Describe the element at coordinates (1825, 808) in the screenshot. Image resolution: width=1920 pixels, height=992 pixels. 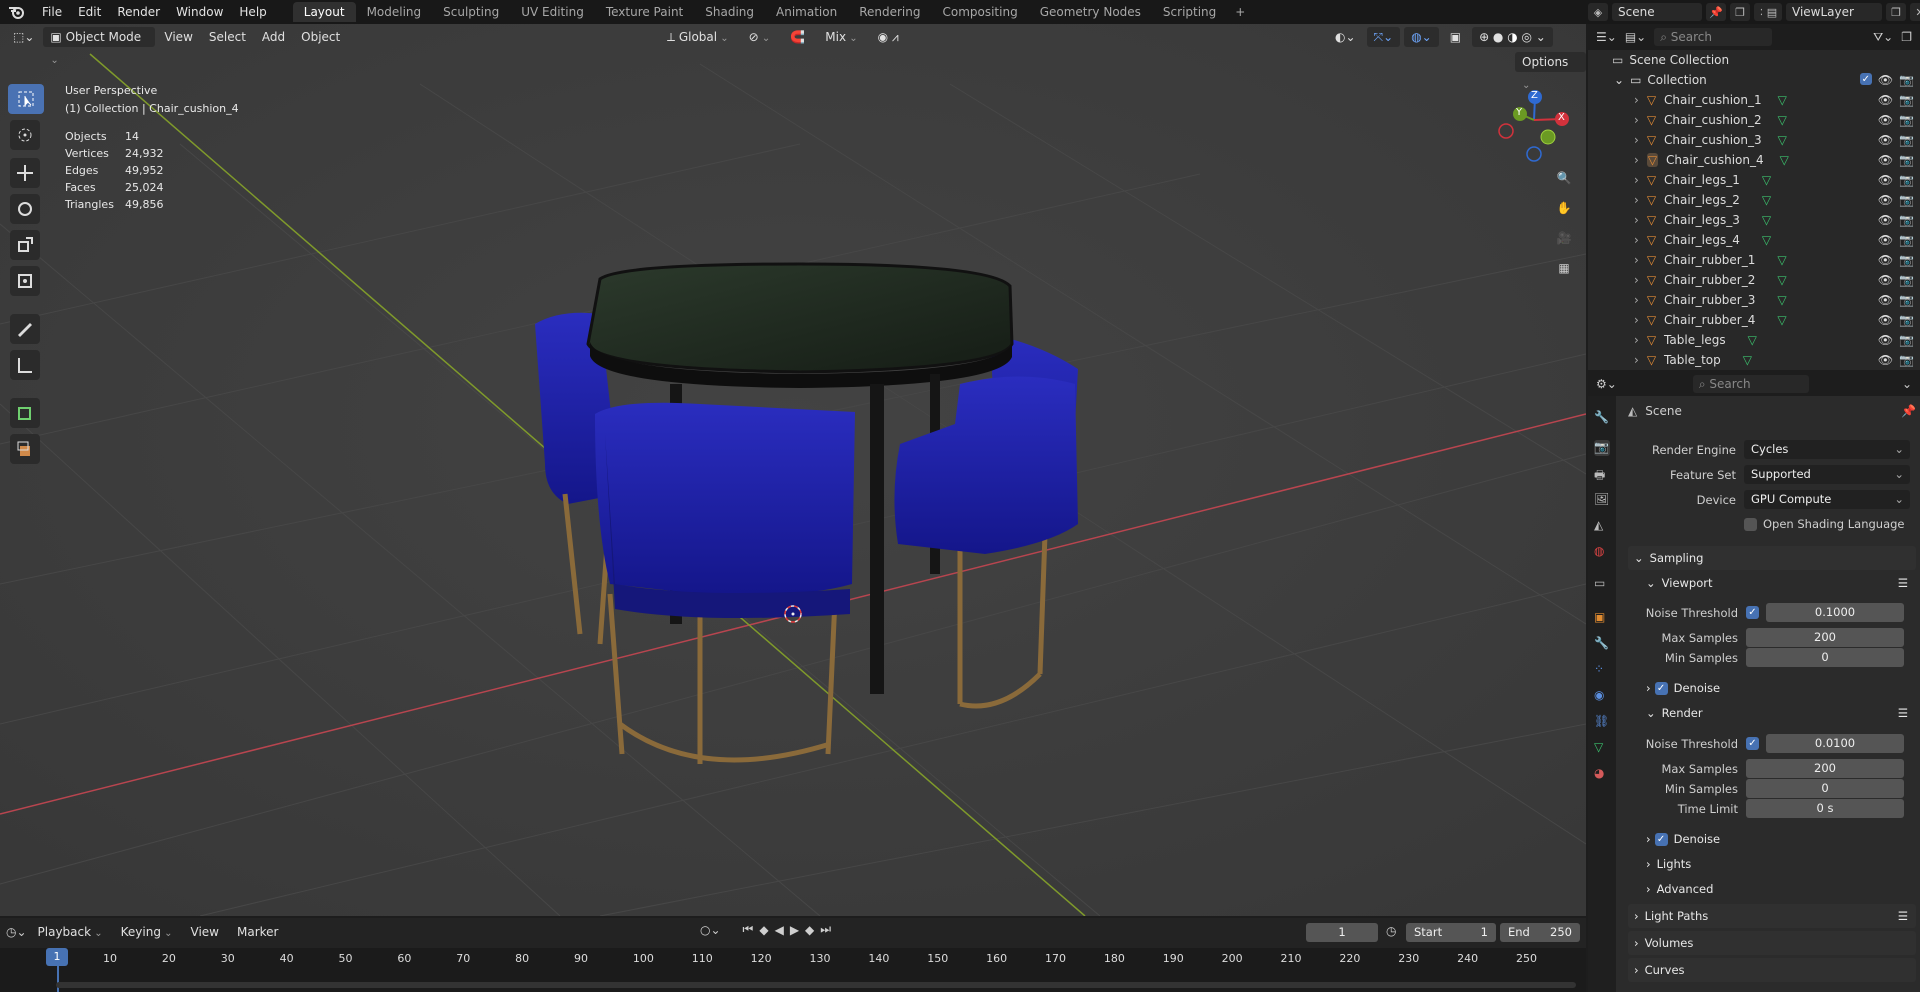
I see `time-limit-field: 0 s` at that location.